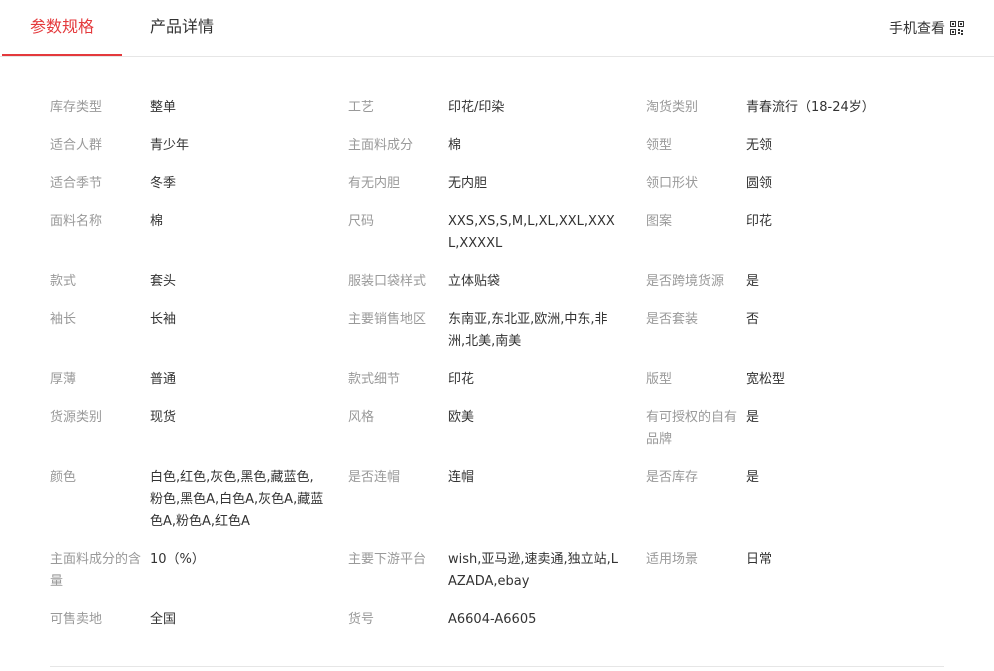  Describe the element at coordinates (497, 28) in the screenshot. I see `tab-bar: 参数规格 产品详情 手机查看` at that location.